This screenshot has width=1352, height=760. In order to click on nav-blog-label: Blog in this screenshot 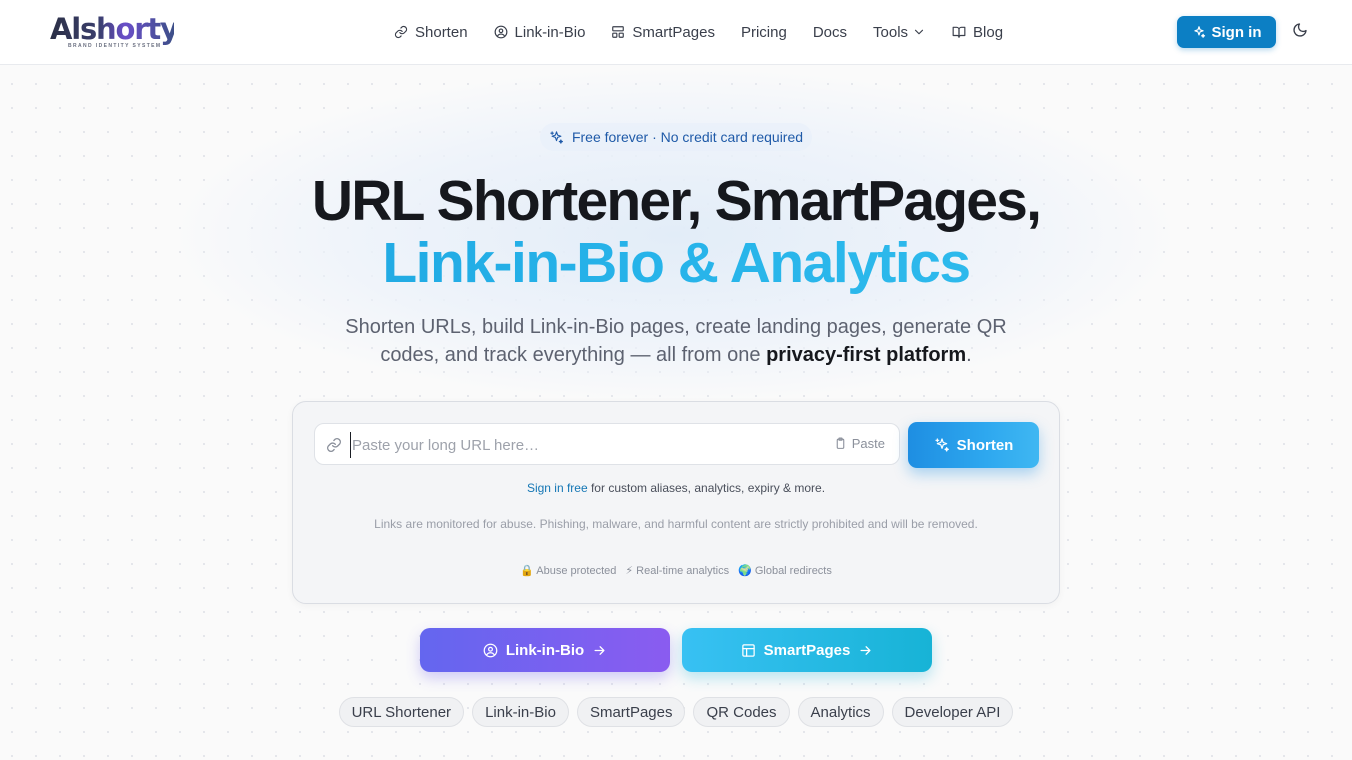, I will do `click(988, 32)`.